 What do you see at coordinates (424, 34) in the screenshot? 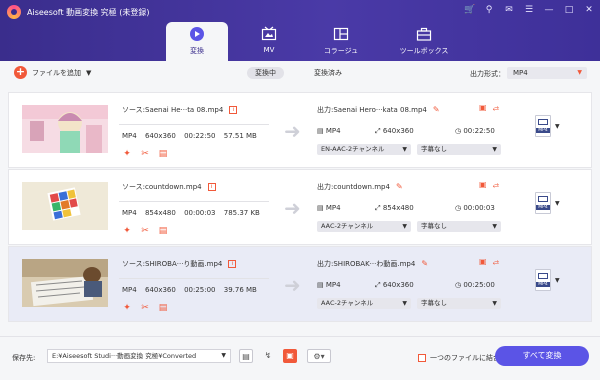
I see `toolbox-icon` at bounding box center [424, 34].